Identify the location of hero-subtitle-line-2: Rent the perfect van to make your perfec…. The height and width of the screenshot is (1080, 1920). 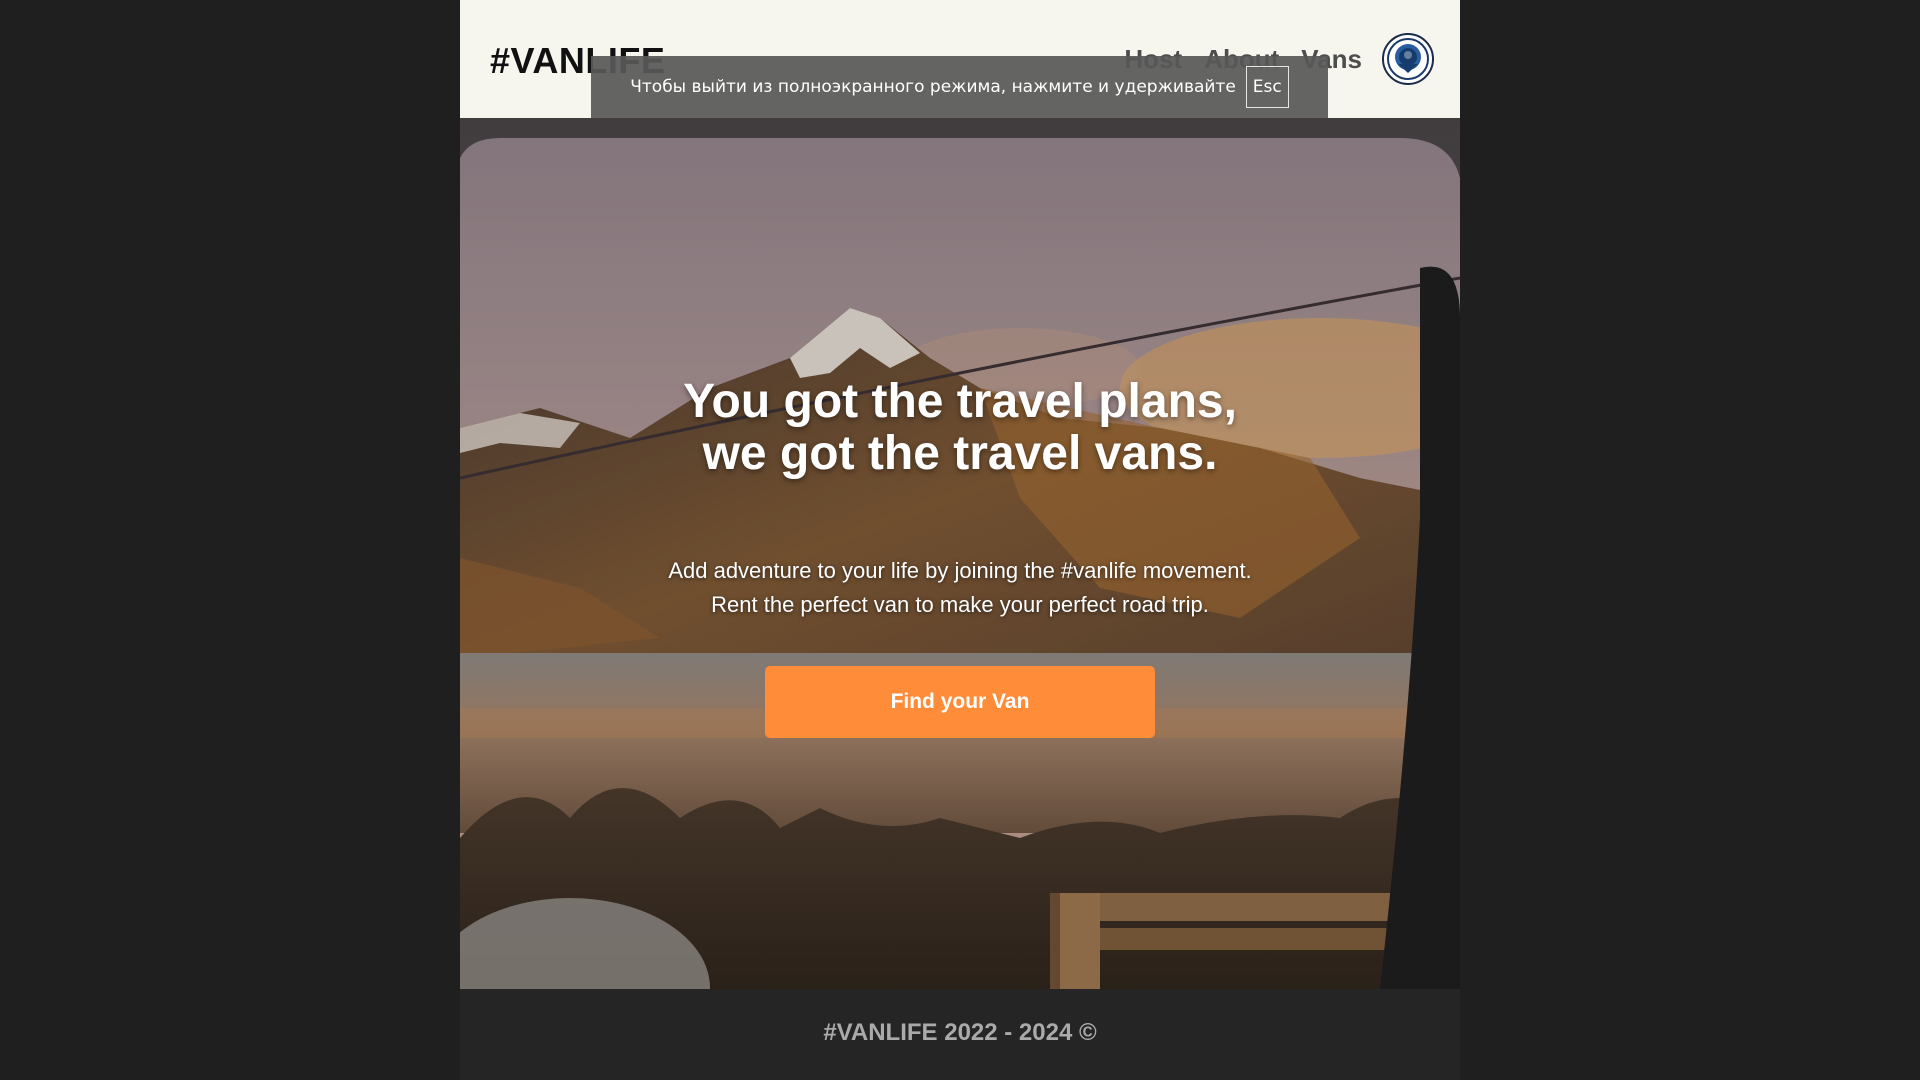
(960, 604).